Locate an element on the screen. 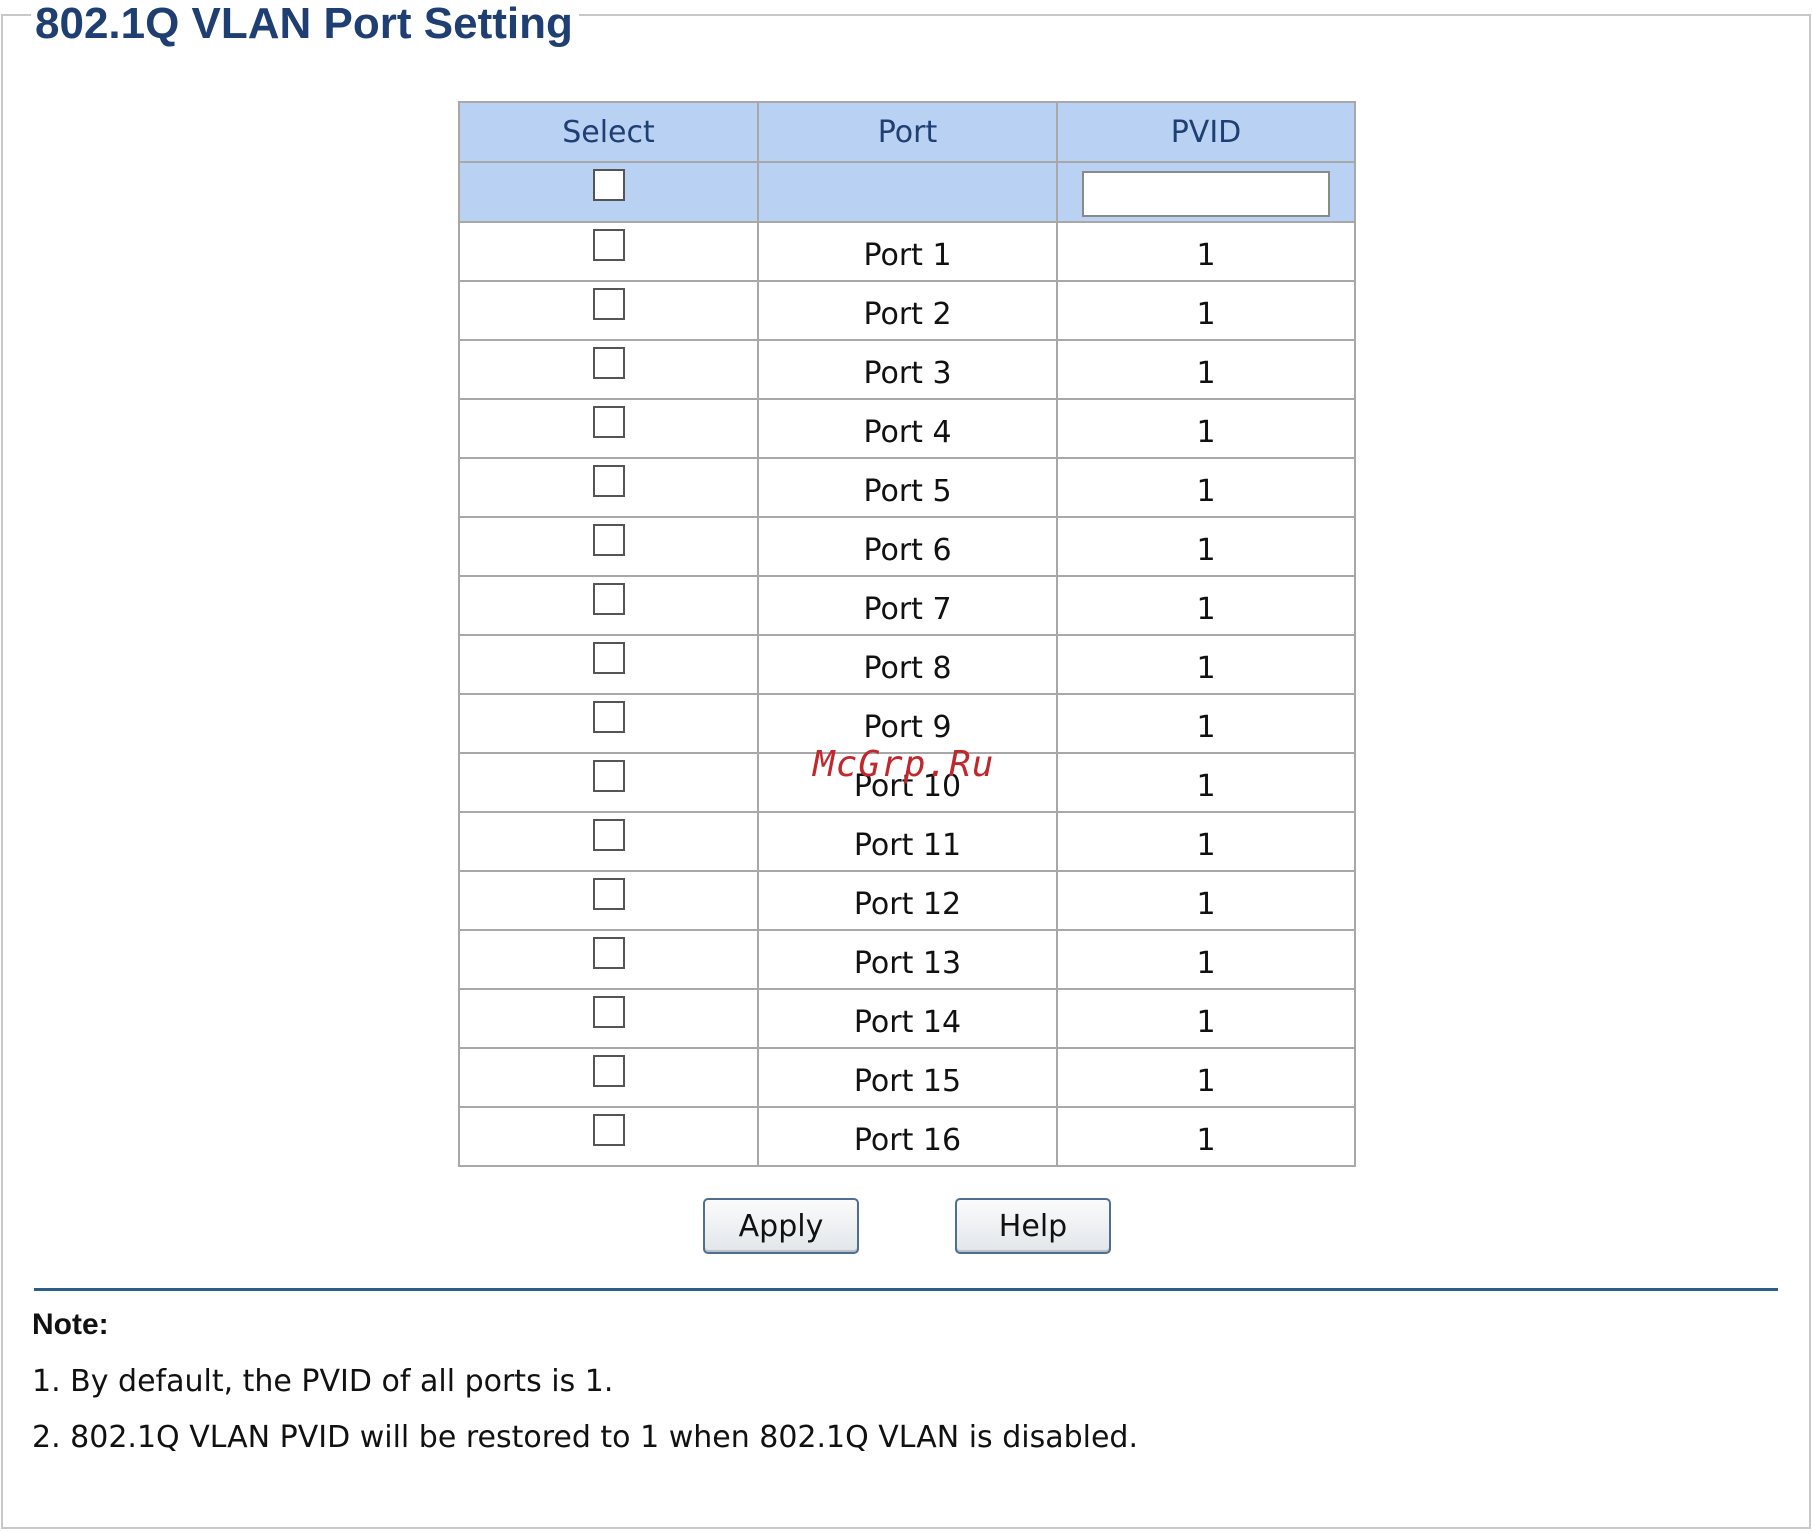 This screenshot has width=1814, height=1532. port-label: Port 11 is located at coordinates (907, 845).